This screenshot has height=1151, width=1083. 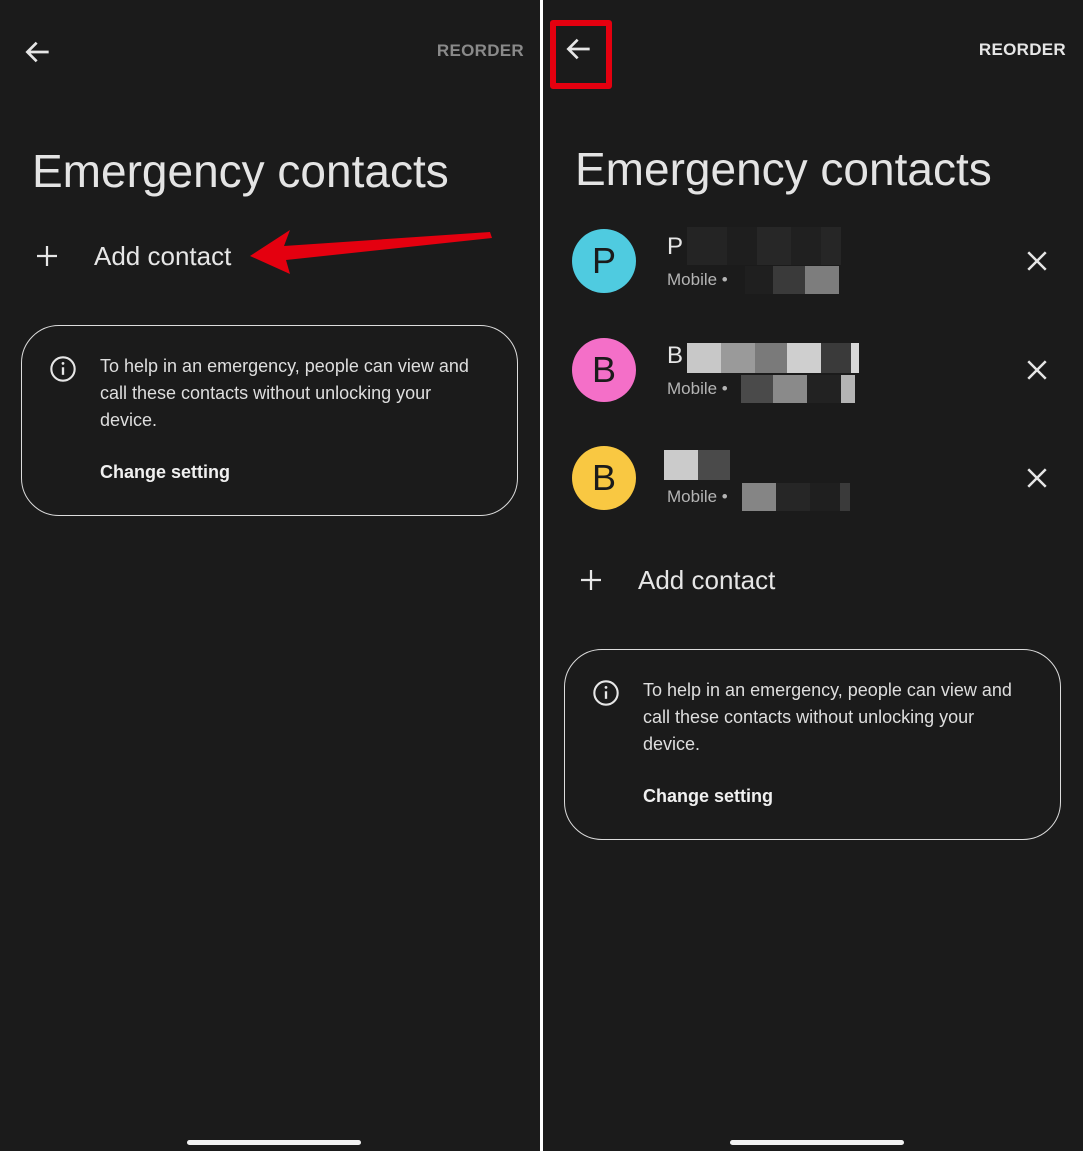 I want to click on contact-item: B B Mobile •, so click(x=812, y=373).